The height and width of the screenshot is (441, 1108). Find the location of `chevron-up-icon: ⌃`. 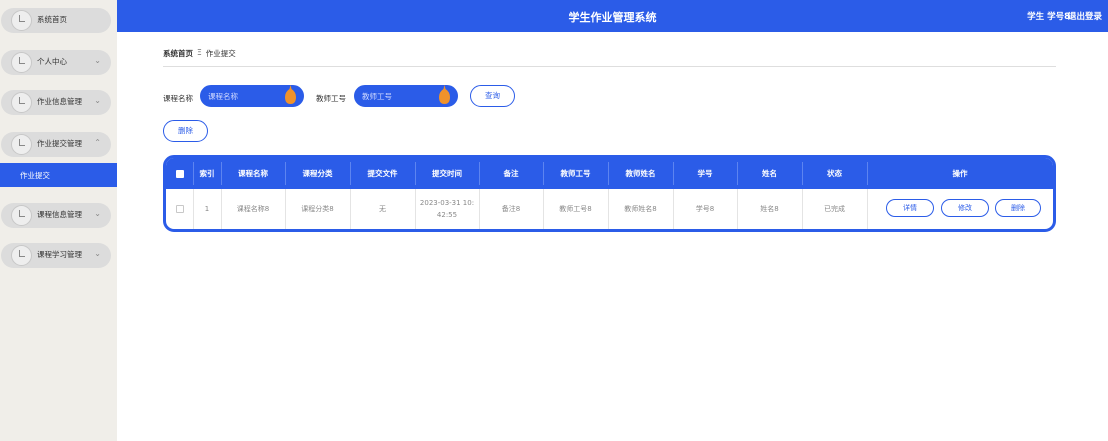

chevron-up-icon: ⌃ is located at coordinates (97, 142).